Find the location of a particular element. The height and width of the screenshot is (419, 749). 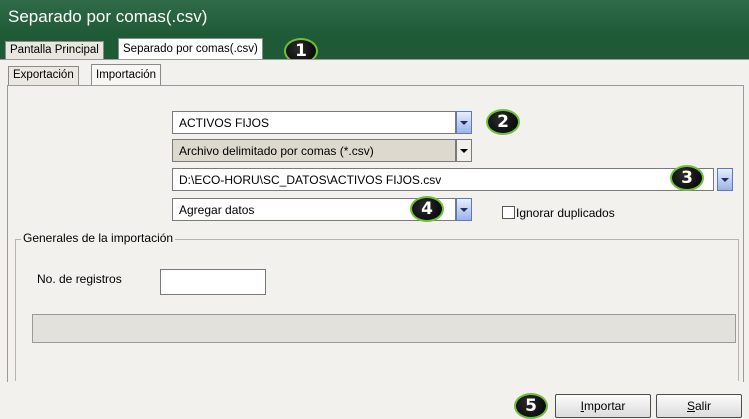

import-button: Importar is located at coordinates (603, 406).